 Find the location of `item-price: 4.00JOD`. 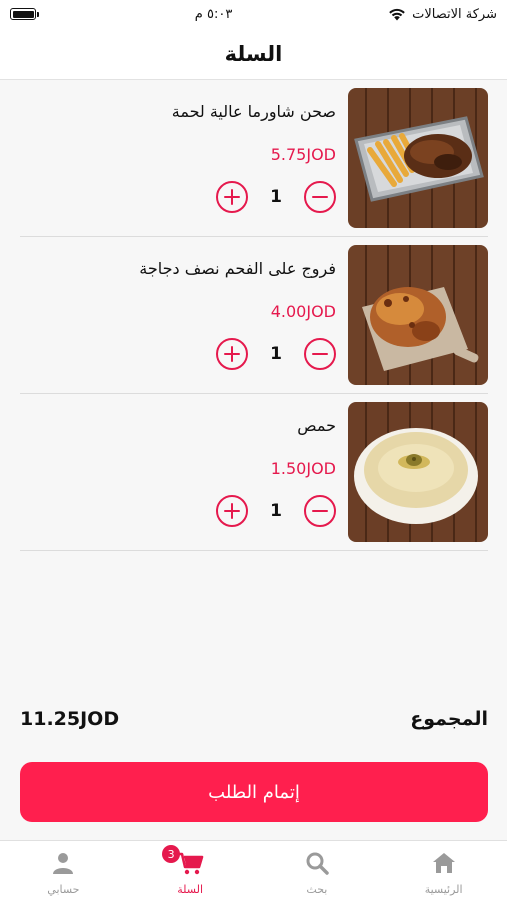

item-price: 4.00JOD is located at coordinates (303, 311).